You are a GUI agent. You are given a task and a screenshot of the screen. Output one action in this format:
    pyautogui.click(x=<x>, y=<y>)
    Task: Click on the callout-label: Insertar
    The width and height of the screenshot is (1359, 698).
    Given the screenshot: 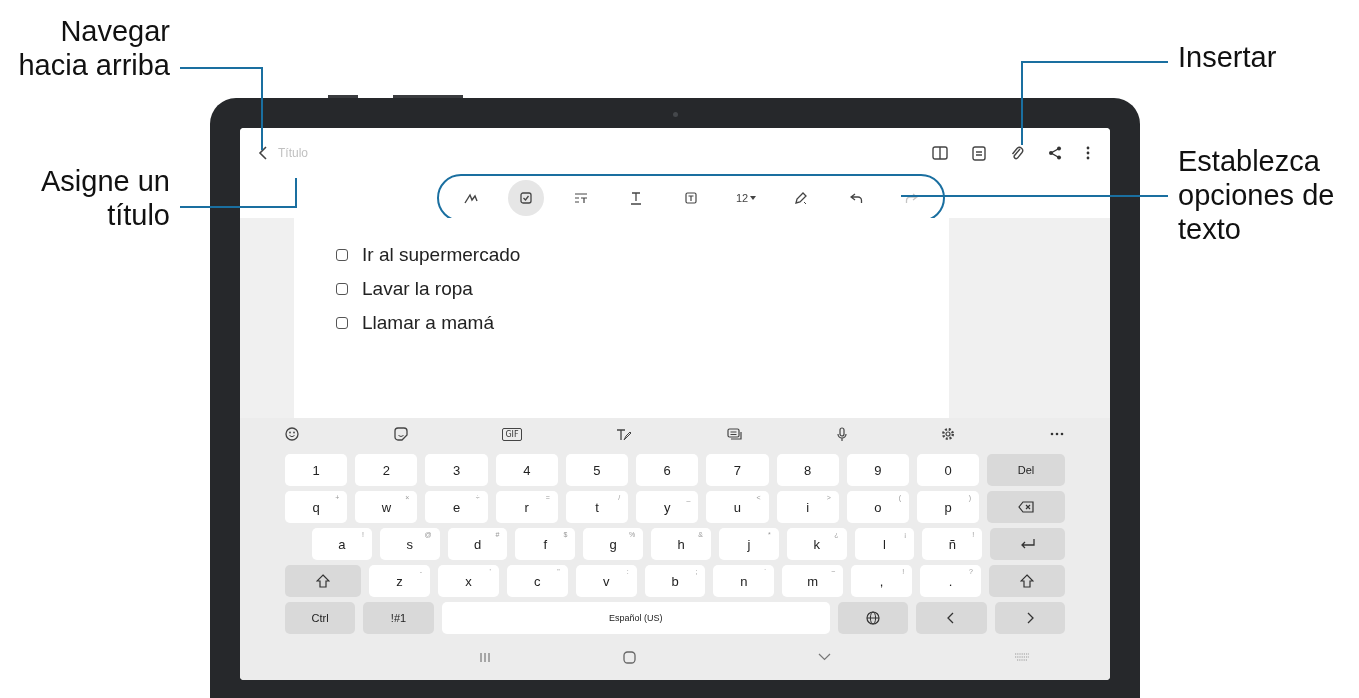 What is the action you would take?
    pyautogui.click(x=1228, y=57)
    